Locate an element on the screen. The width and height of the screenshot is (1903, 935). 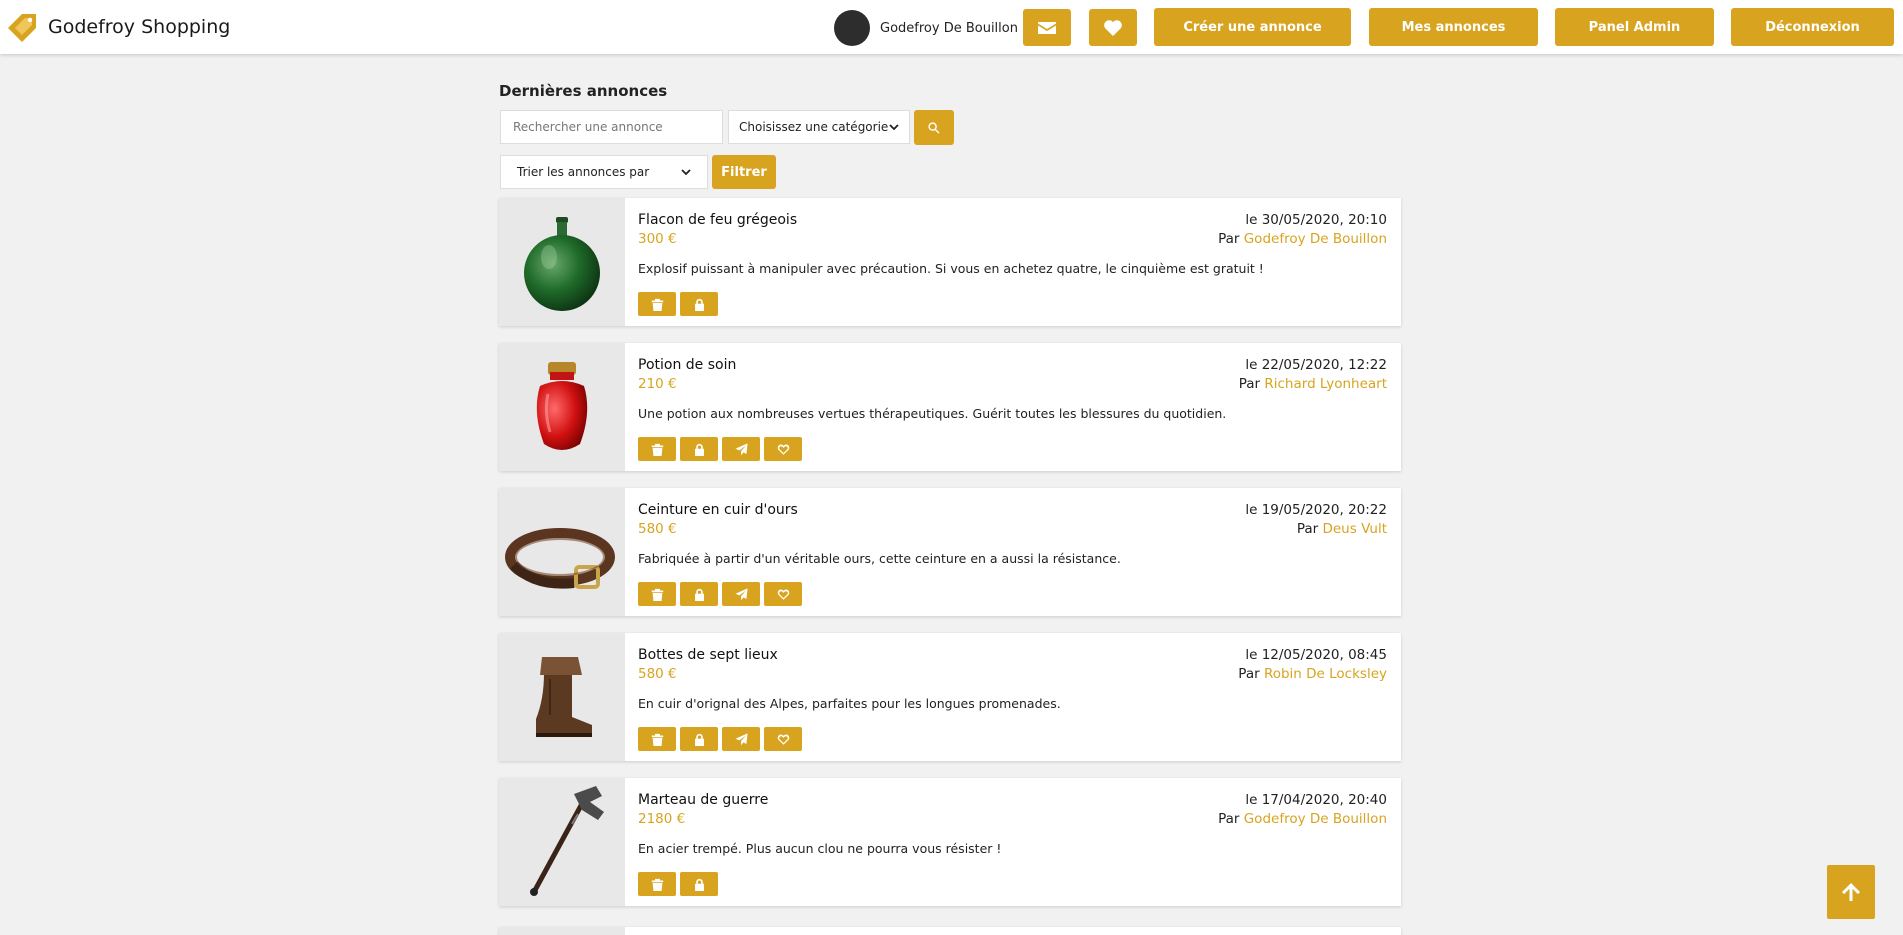
listing-date: le 12/05/2020, 08:45 is located at coordinates (1316, 655).